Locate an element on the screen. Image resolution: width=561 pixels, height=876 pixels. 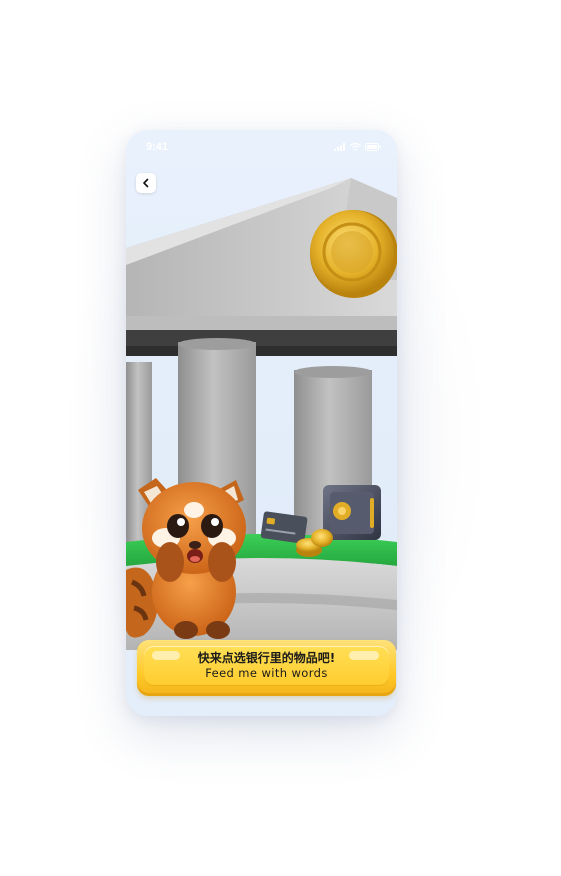
status-bar: 9:41 is located at coordinates (261, 147).